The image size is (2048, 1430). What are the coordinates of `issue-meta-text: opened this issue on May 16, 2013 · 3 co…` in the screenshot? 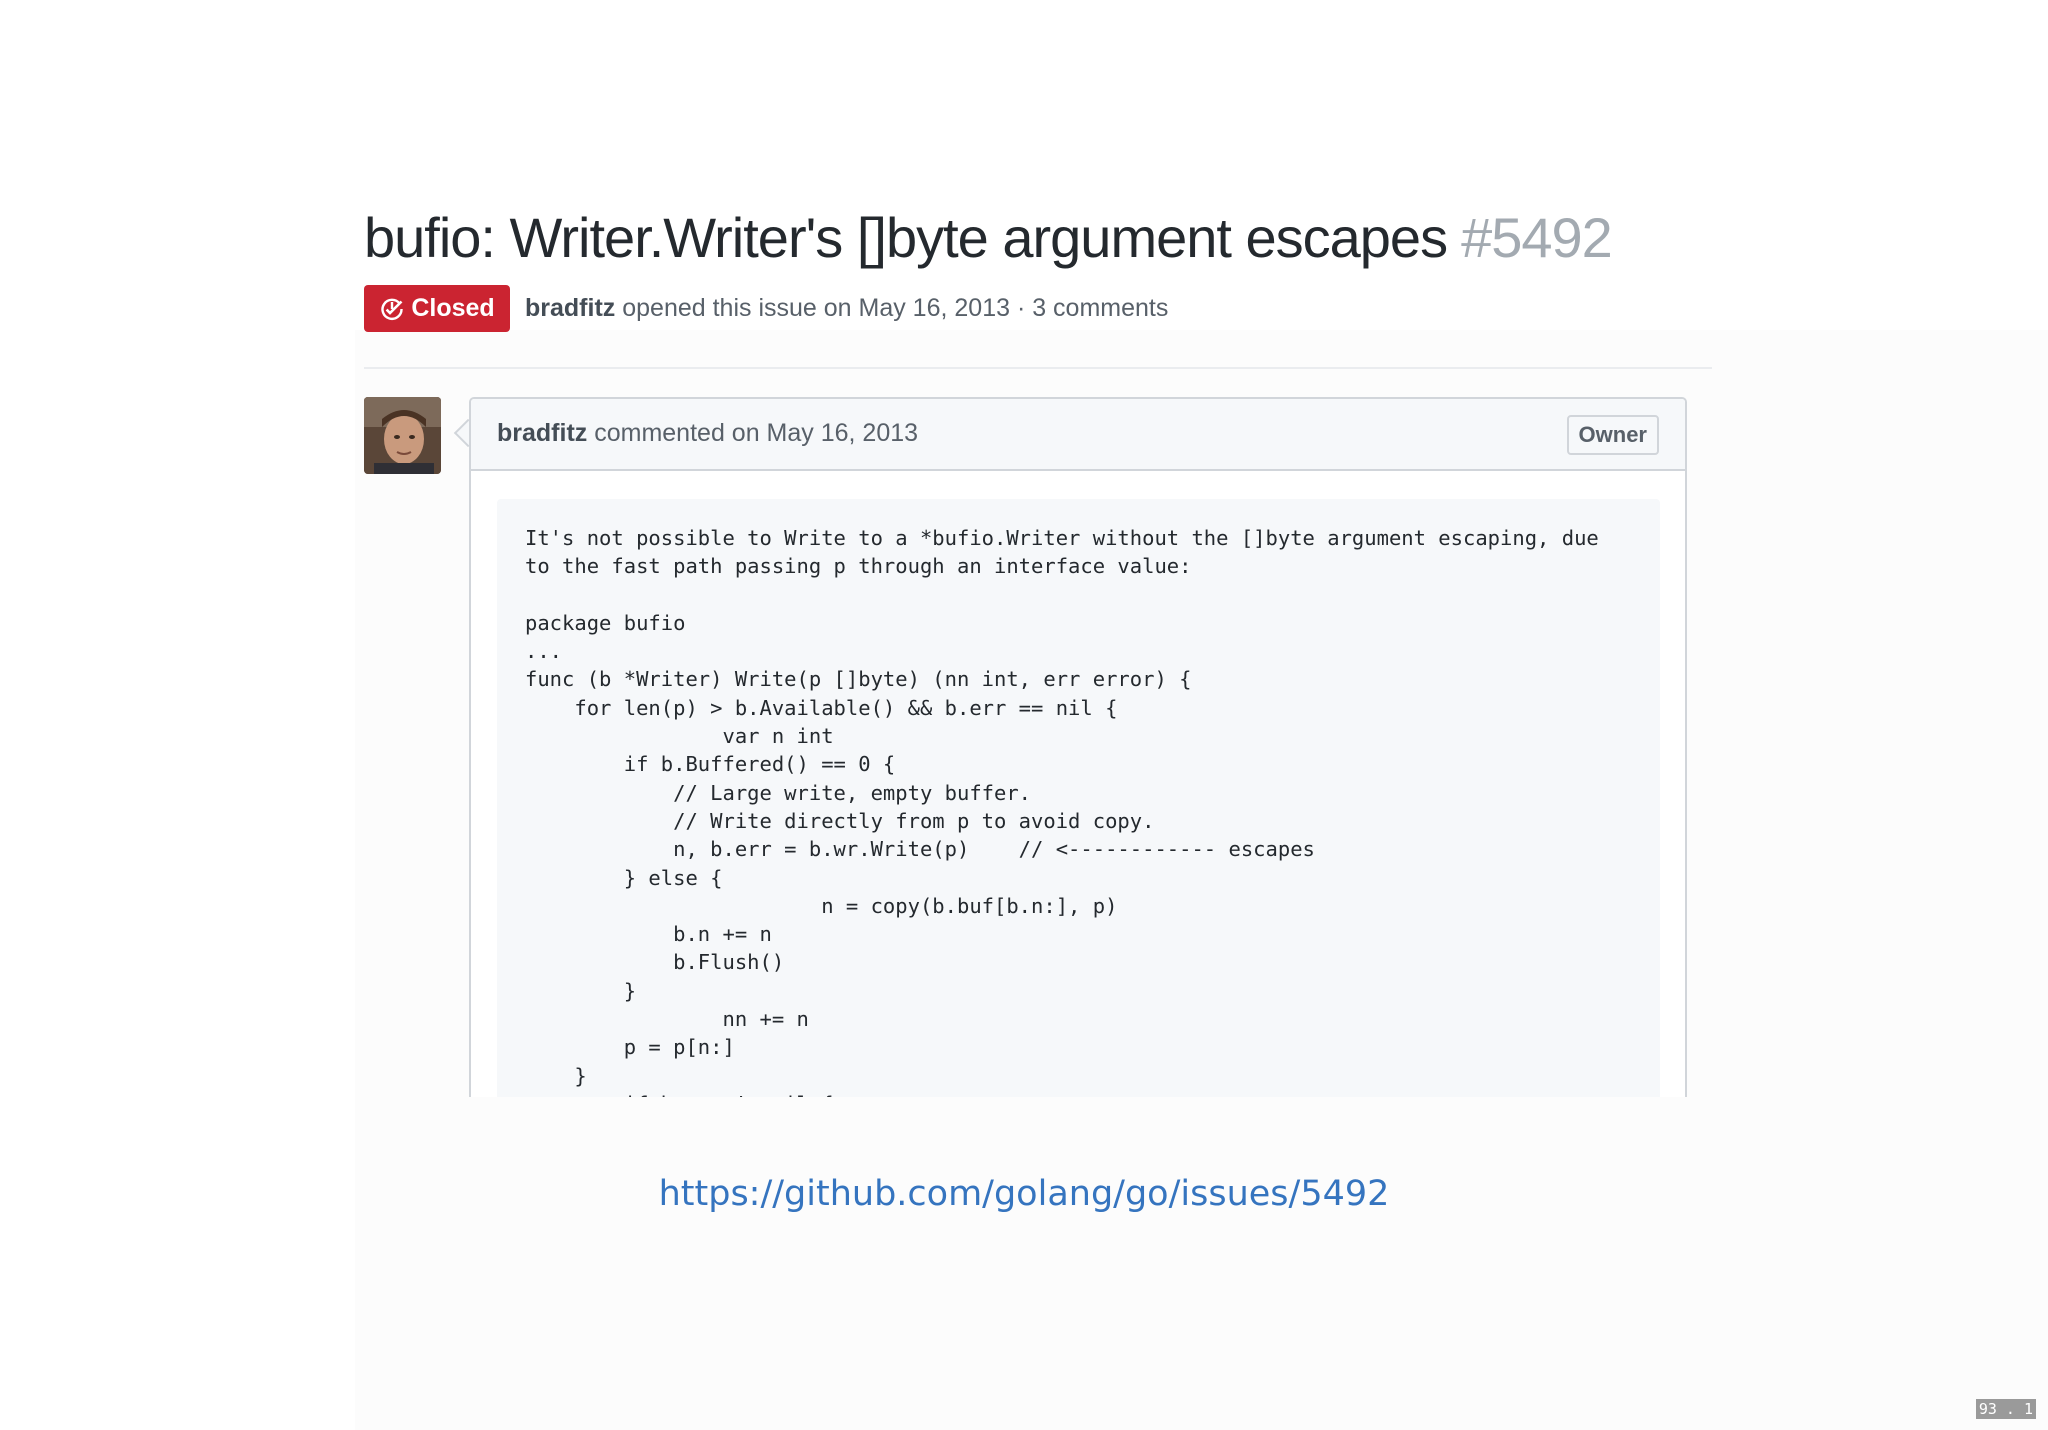 It's located at (892, 308).